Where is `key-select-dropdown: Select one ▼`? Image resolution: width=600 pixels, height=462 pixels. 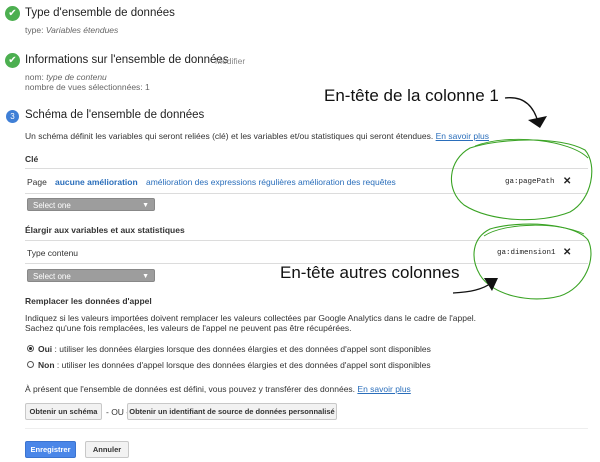 key-select-dropdown: Select one ▼ is located at coordinates (91, 204).